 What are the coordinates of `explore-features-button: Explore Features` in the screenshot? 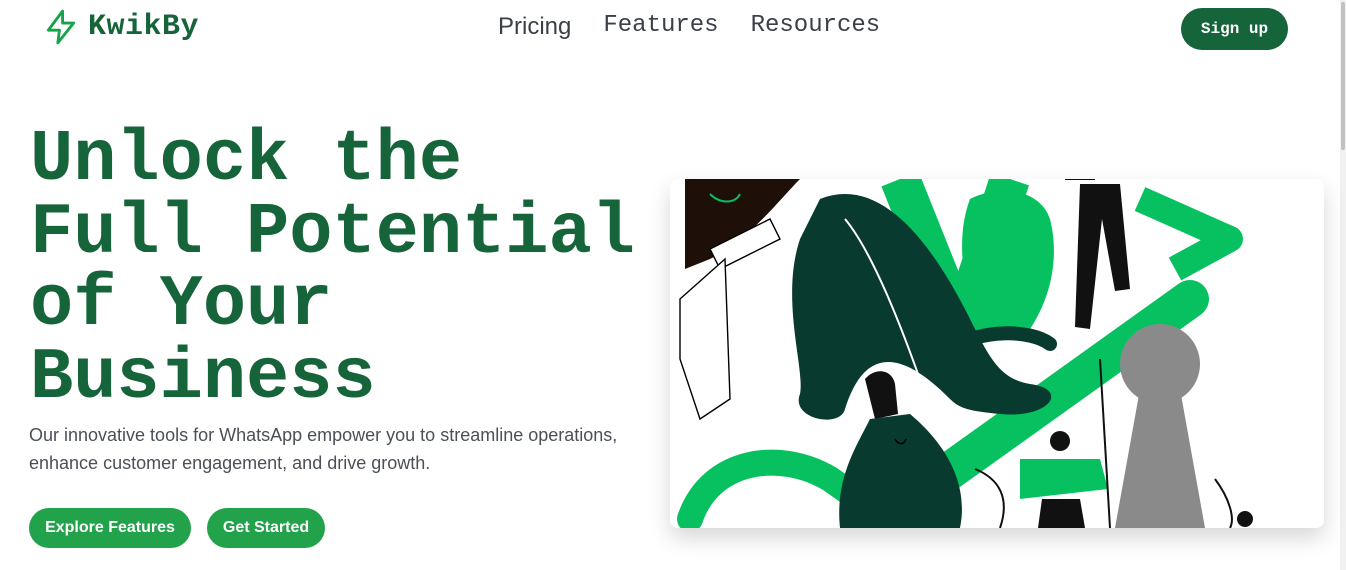 It's located at (110, 528).